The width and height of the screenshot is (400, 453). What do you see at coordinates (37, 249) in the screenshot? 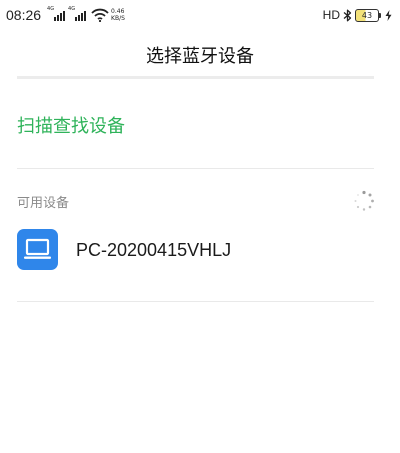
I see `laptop-icon` at bounding box center [37, 249].